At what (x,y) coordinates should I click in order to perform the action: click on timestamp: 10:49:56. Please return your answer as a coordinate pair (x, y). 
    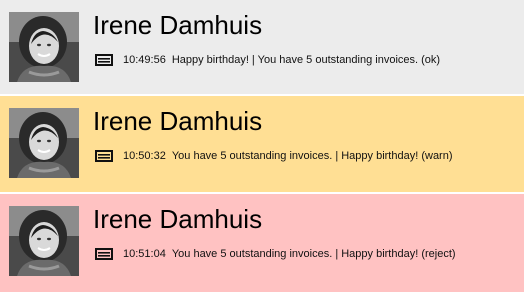
    Looking at the image, I should click on (144, 60).